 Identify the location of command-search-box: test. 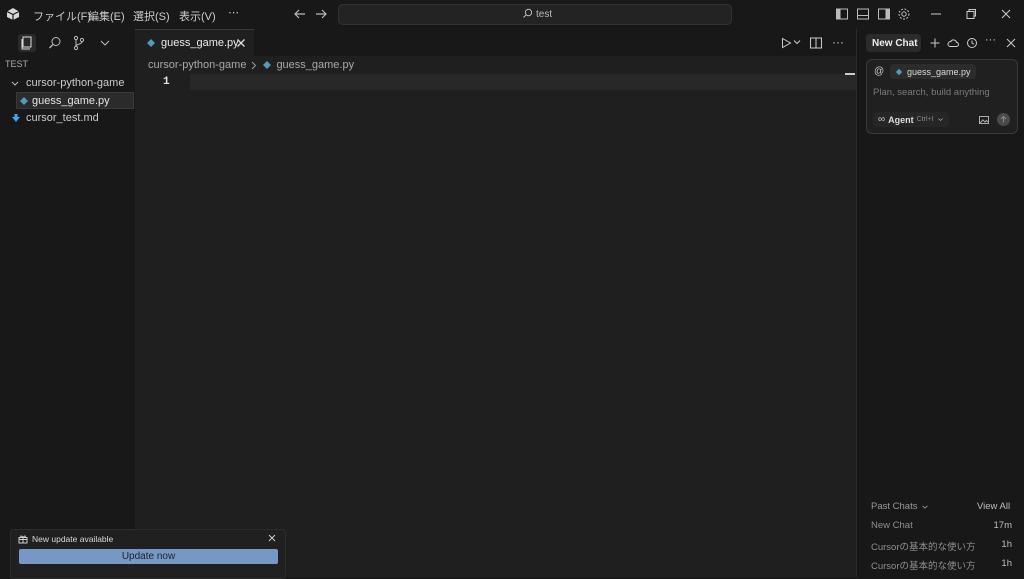
(535, 14).